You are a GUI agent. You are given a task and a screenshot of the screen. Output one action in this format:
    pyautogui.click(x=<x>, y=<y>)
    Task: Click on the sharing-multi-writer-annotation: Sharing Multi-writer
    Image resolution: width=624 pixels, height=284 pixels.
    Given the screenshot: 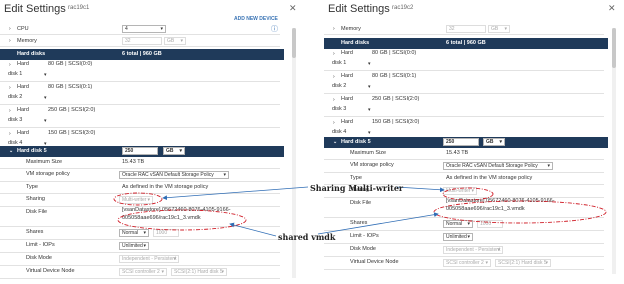 What is the action you would take?
    pyautogui.click(x=357, y=188)
    